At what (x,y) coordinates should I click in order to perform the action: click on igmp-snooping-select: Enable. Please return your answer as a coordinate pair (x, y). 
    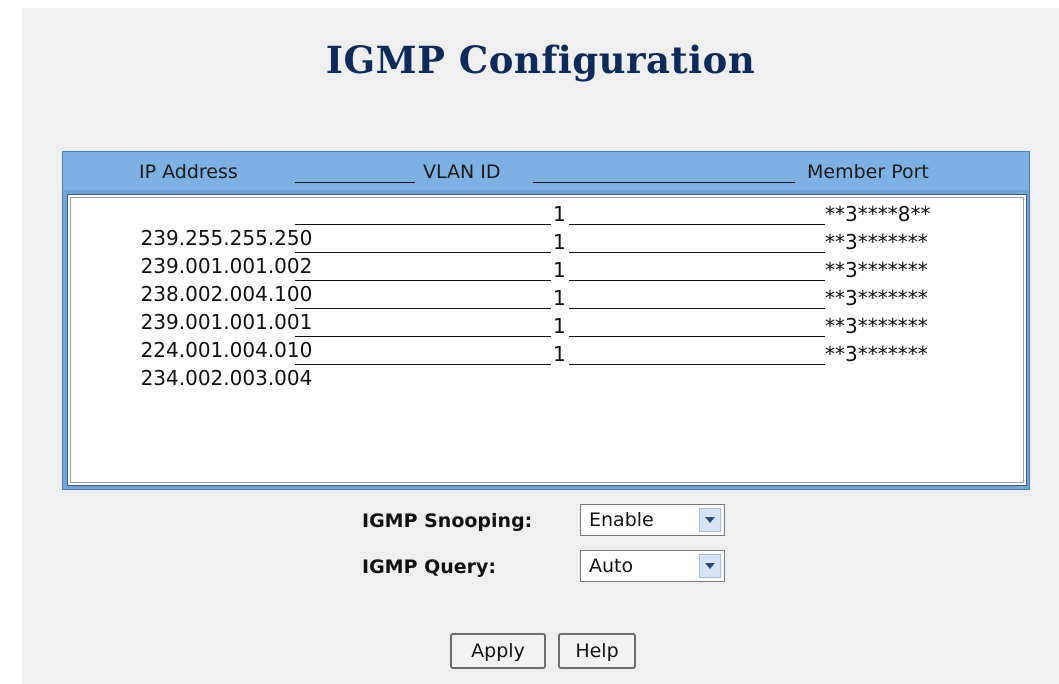
    Looking at the image, I should click on (652, 520).